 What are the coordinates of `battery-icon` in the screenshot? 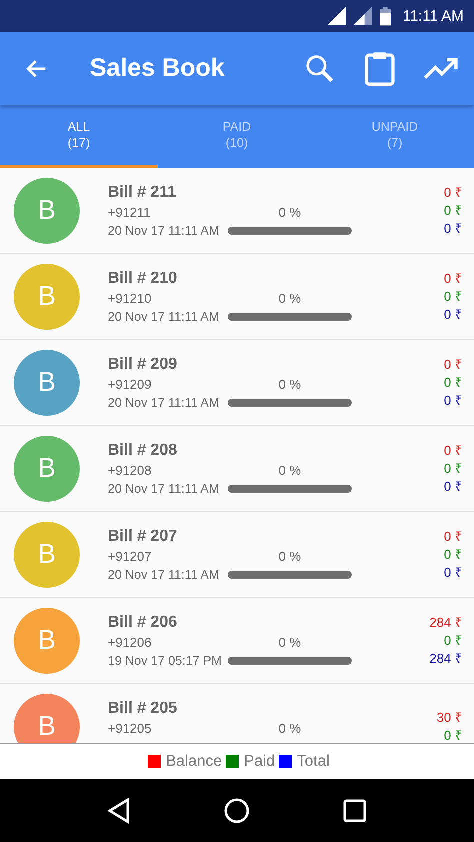 It's located at (385, 16).